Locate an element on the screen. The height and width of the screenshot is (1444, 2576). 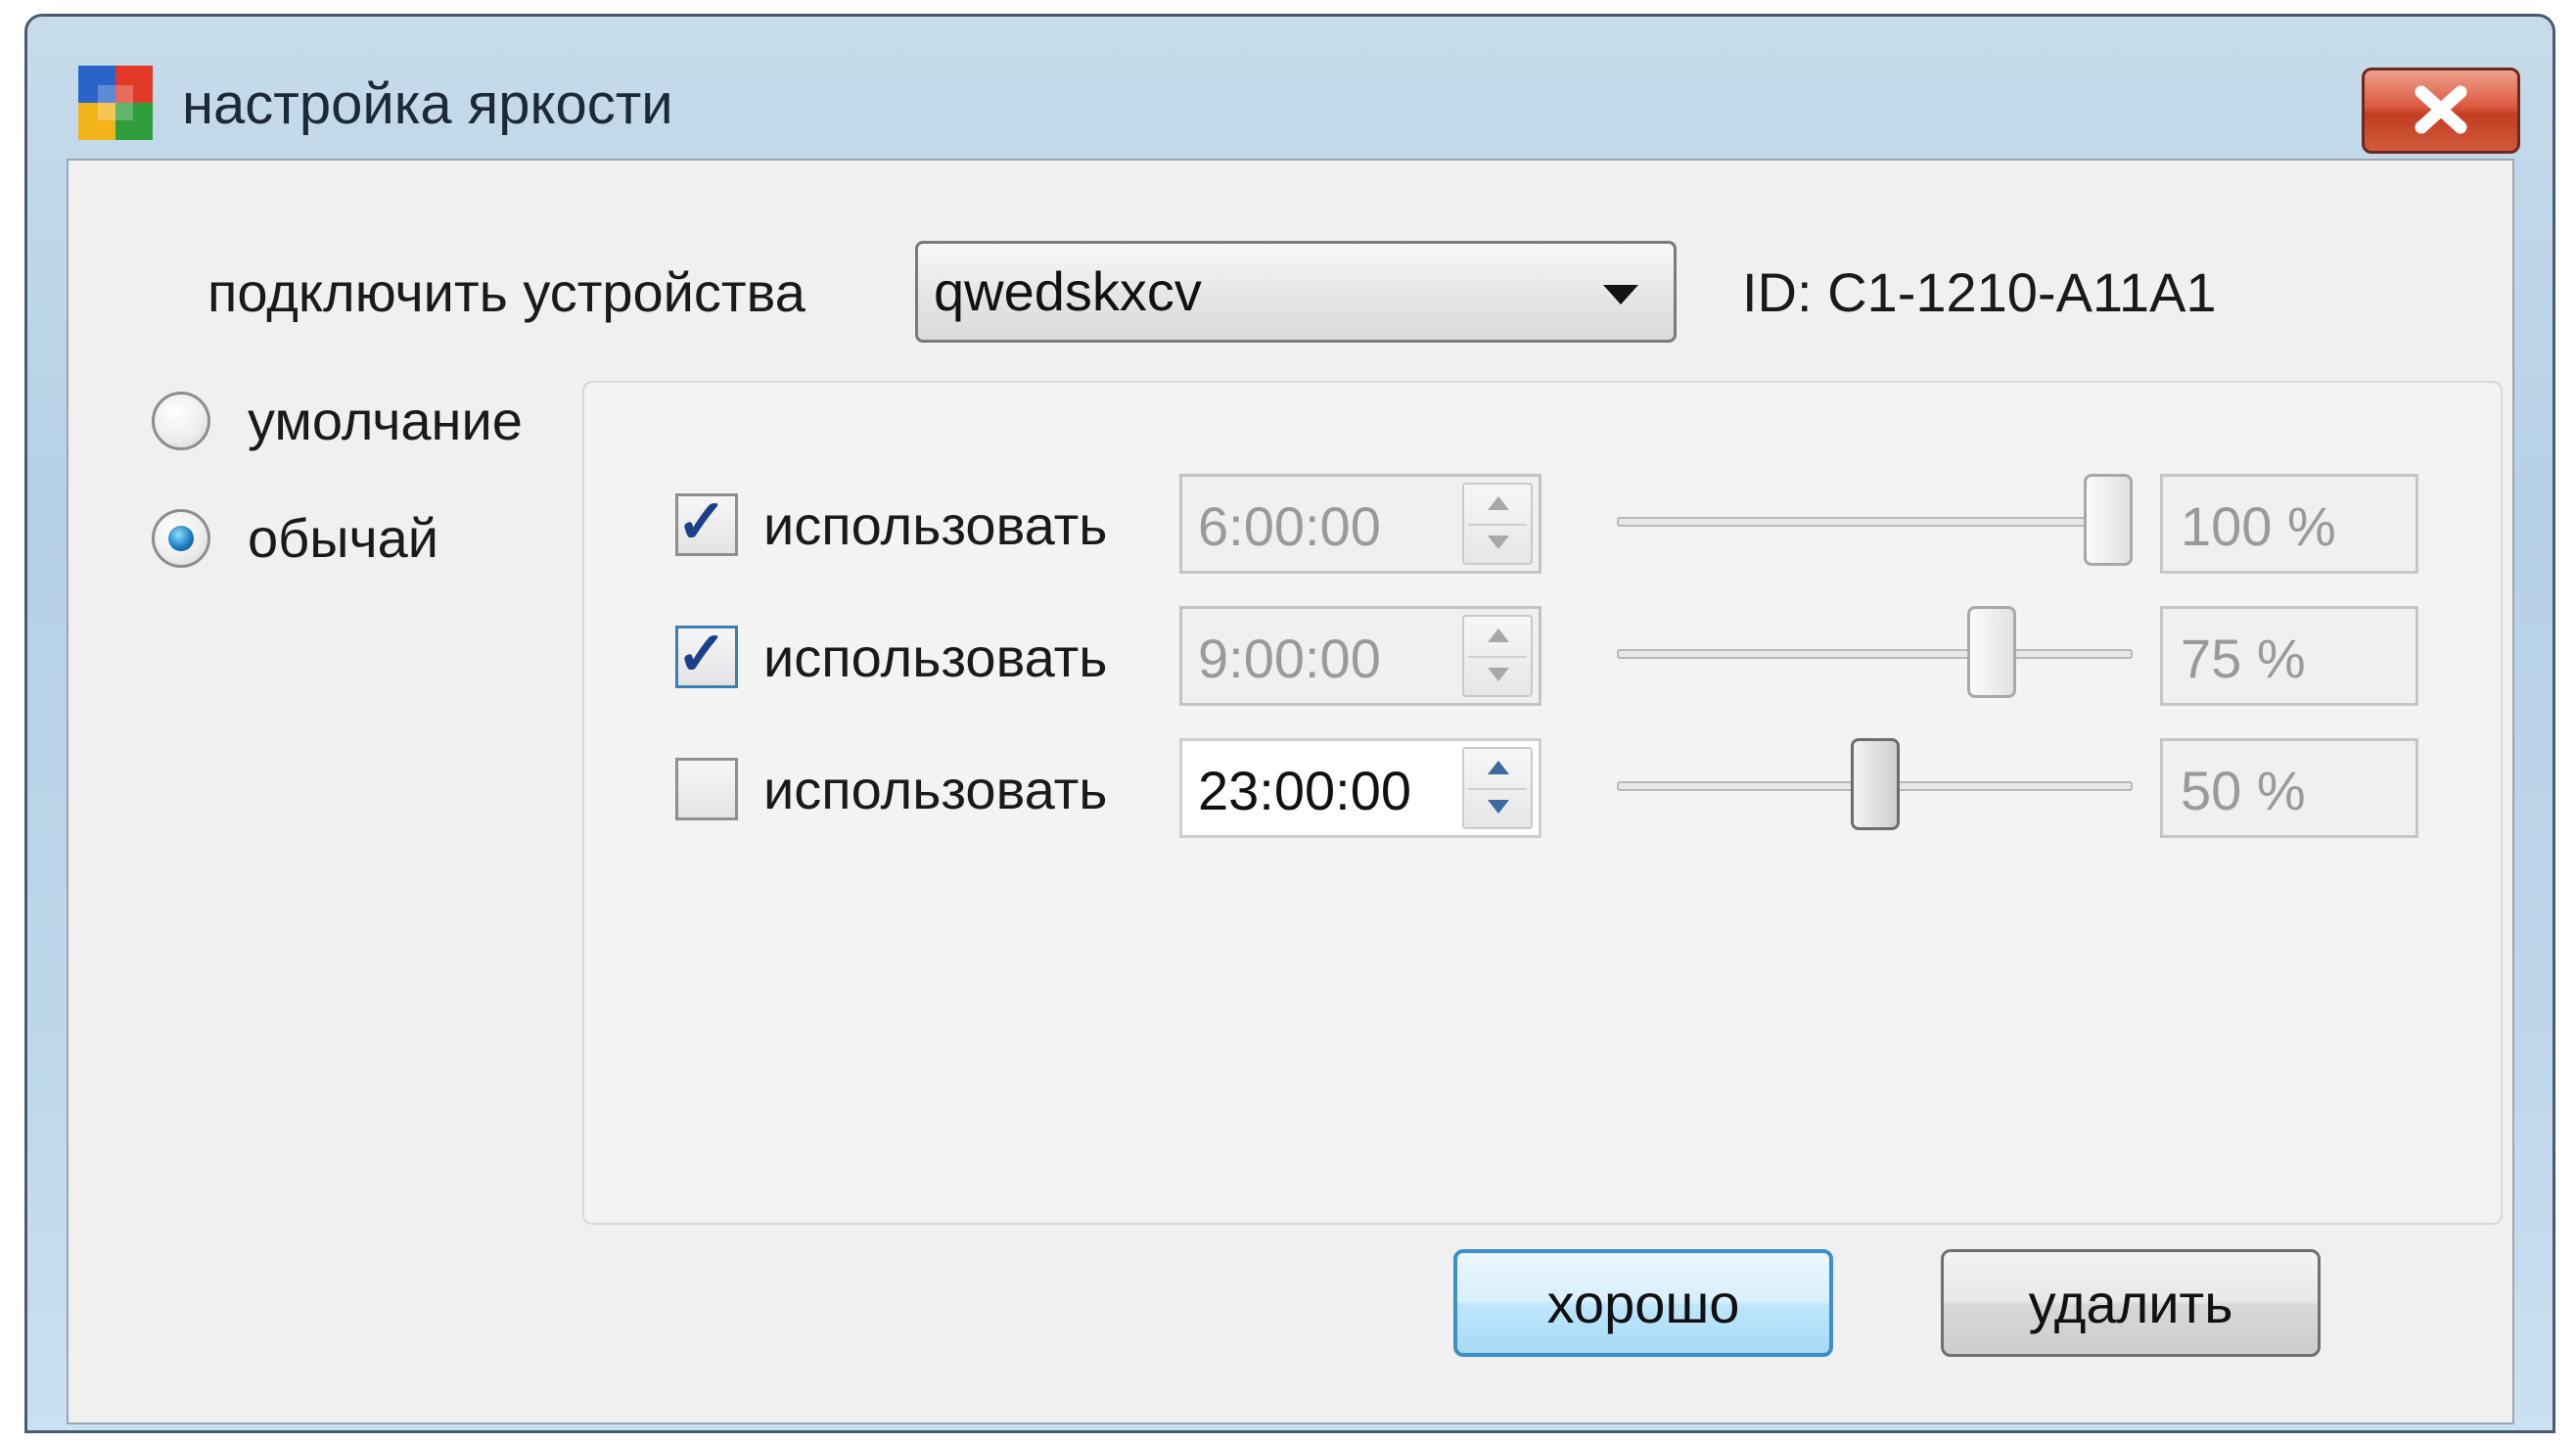
percent-field-3: 50 % is located at coordinates (2289, 788).